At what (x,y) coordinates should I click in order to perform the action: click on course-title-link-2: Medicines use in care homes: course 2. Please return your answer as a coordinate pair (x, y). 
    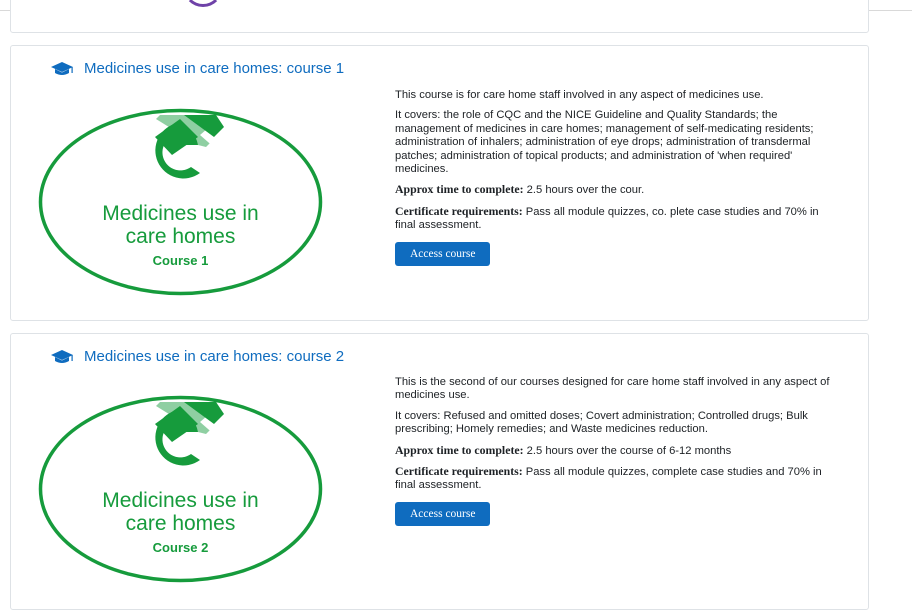
    Looking at the image, I should click on (197, 356).